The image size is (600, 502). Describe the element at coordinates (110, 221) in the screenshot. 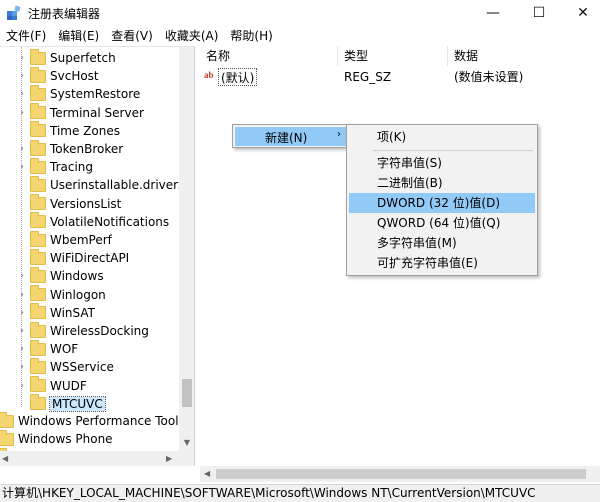

I see `tree-item-label: VolatileNotifications` at that location.